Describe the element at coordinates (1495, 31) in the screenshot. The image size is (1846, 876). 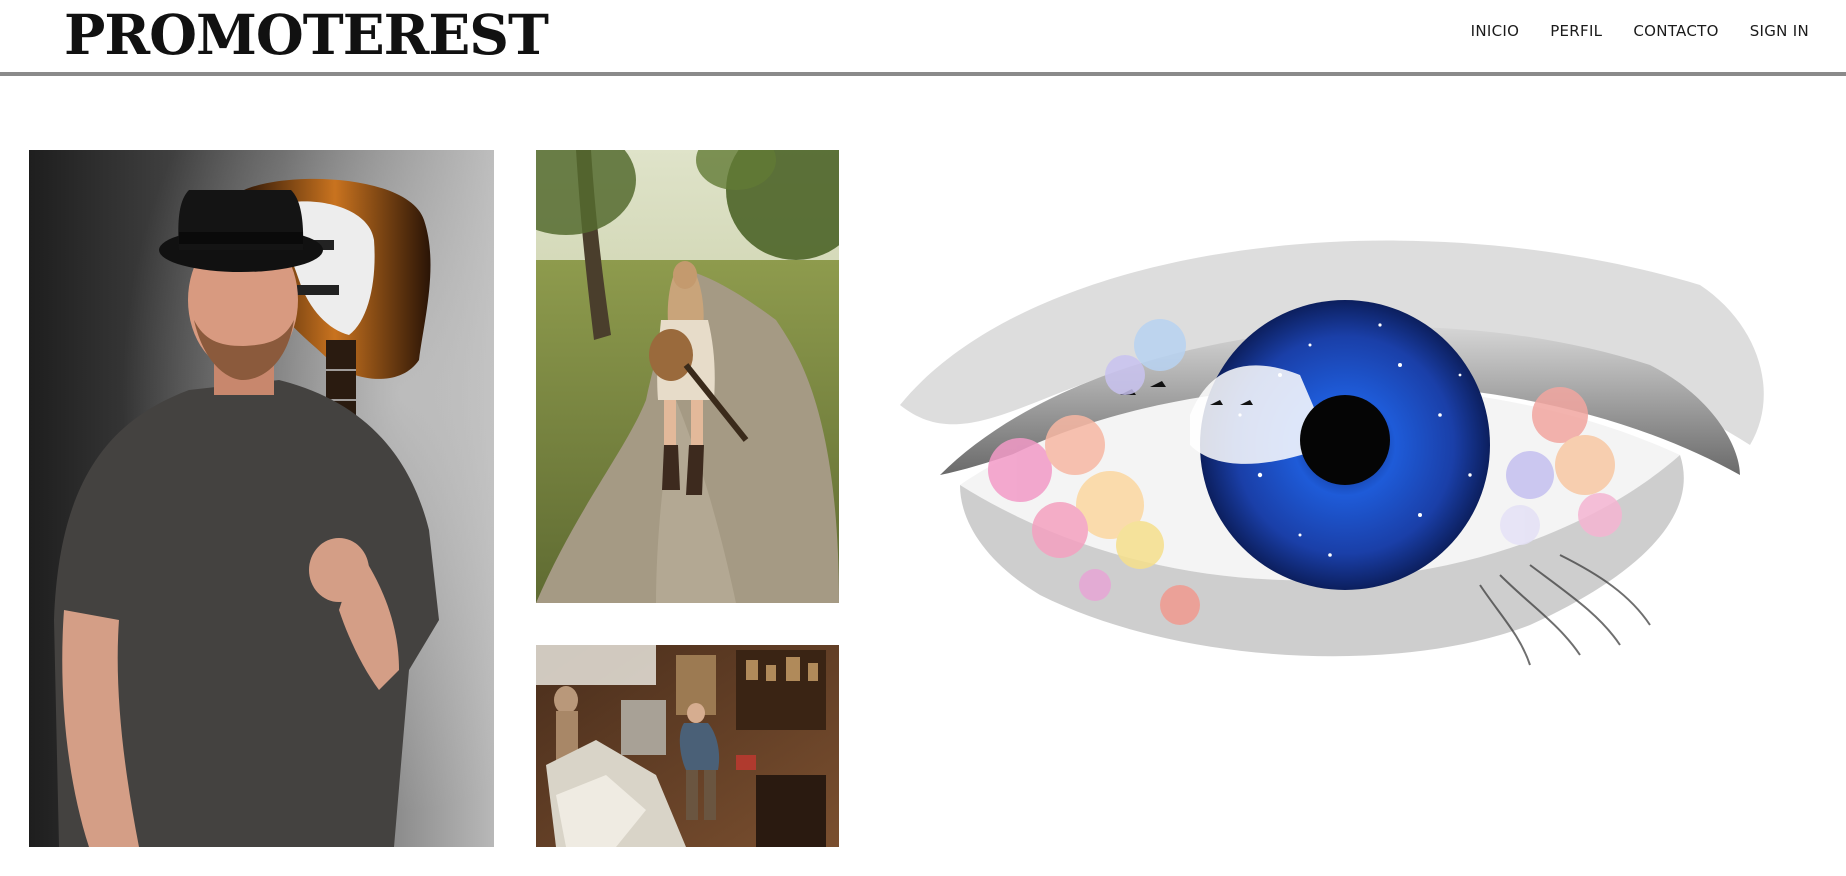
I see `nav-inicio-link: INICIO` at that location.